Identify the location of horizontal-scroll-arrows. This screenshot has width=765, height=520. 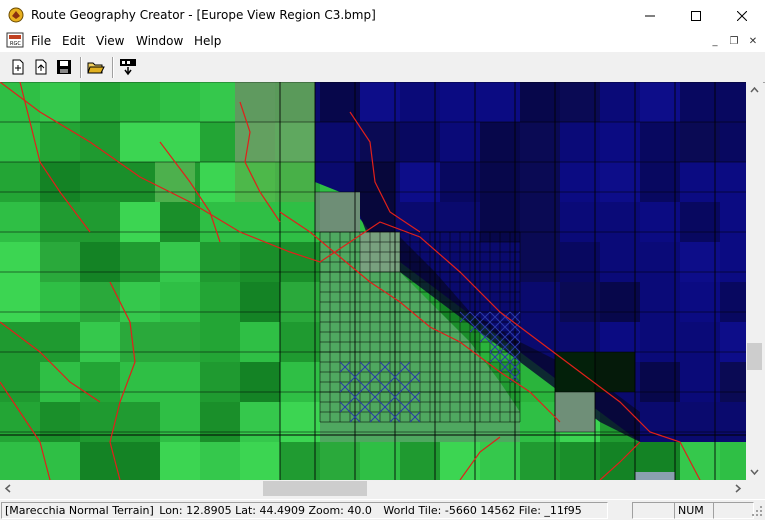
(373, 488).